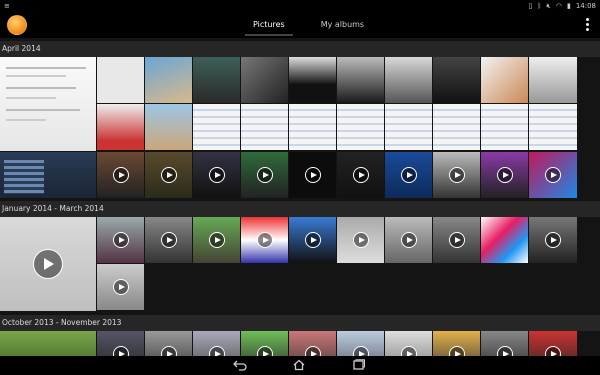 This screenshot has width=600, height=375. I want to click on sim-icon: ▯, so click(530, 6).